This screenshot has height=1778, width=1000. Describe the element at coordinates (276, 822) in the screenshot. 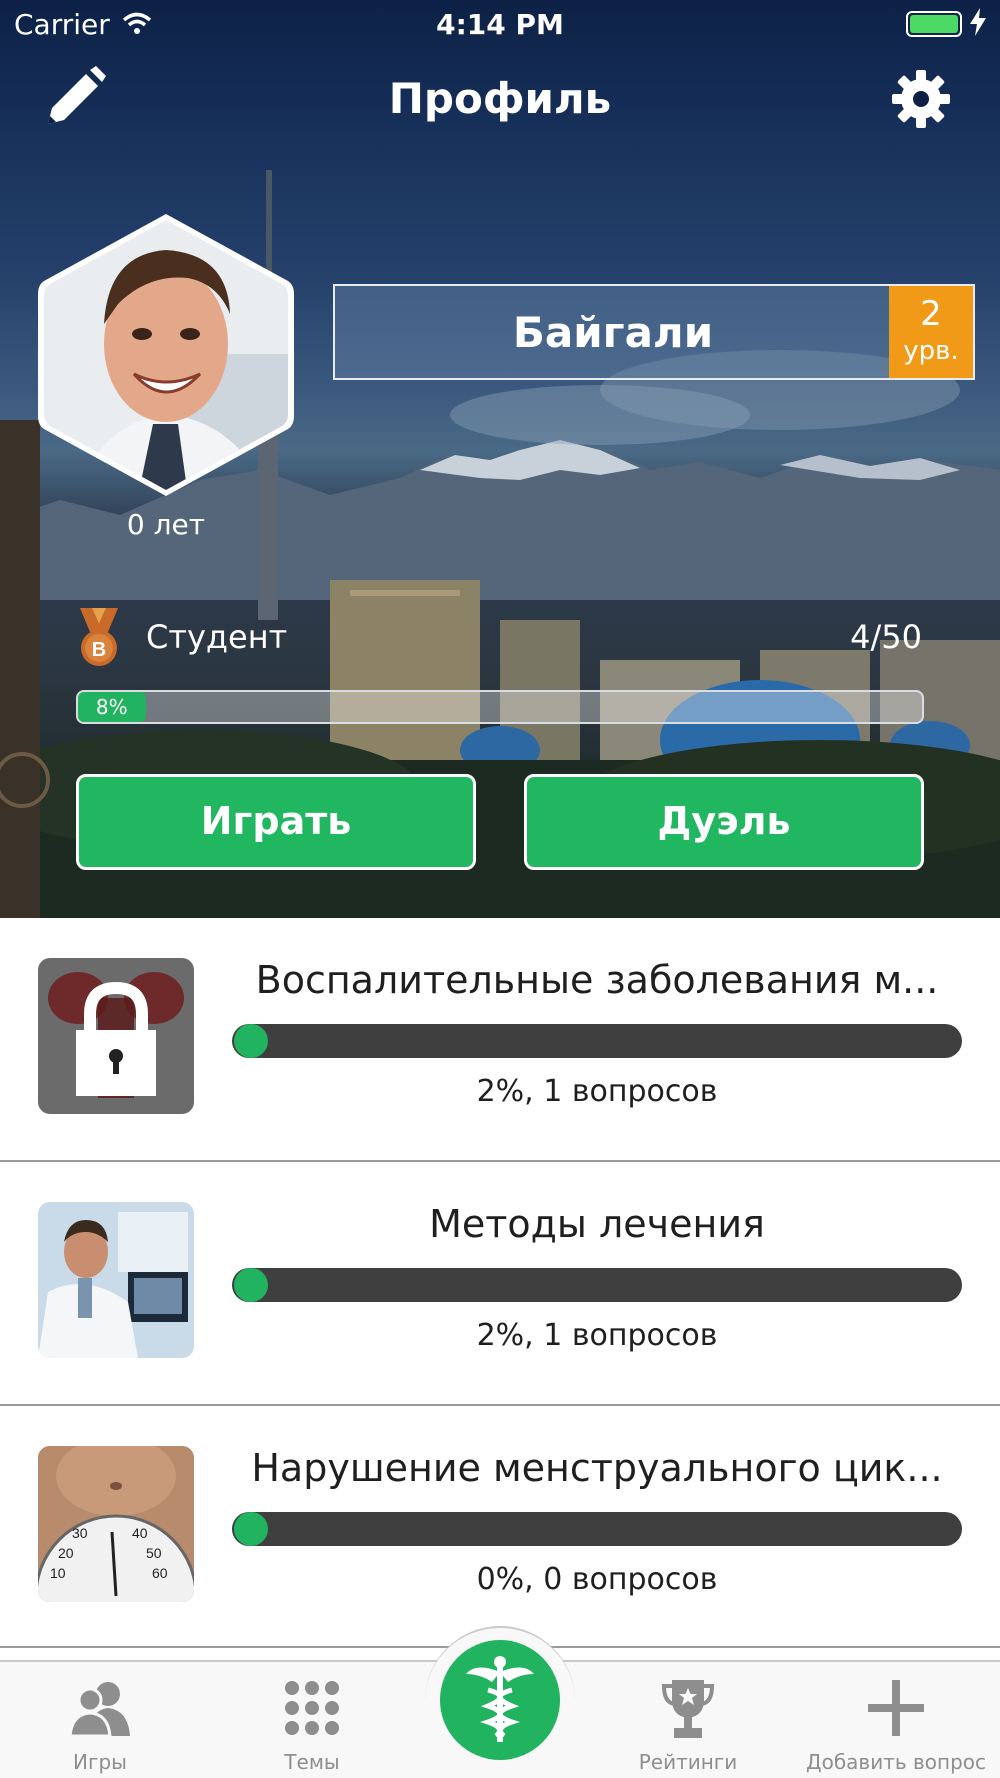

I see `play-button: Играть` at that location.